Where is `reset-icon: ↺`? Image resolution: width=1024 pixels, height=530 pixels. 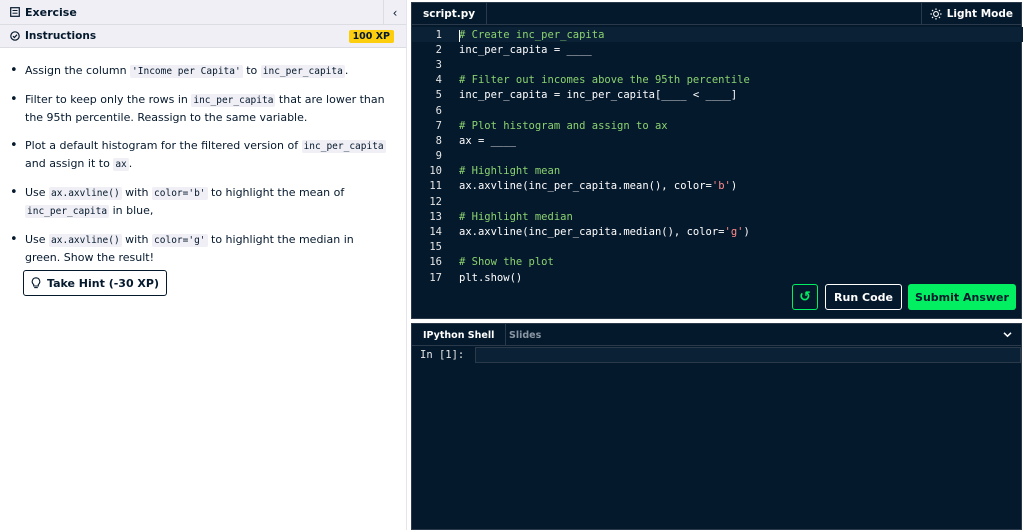 reset-icon: ↺ is located at coordinates (805, 297).